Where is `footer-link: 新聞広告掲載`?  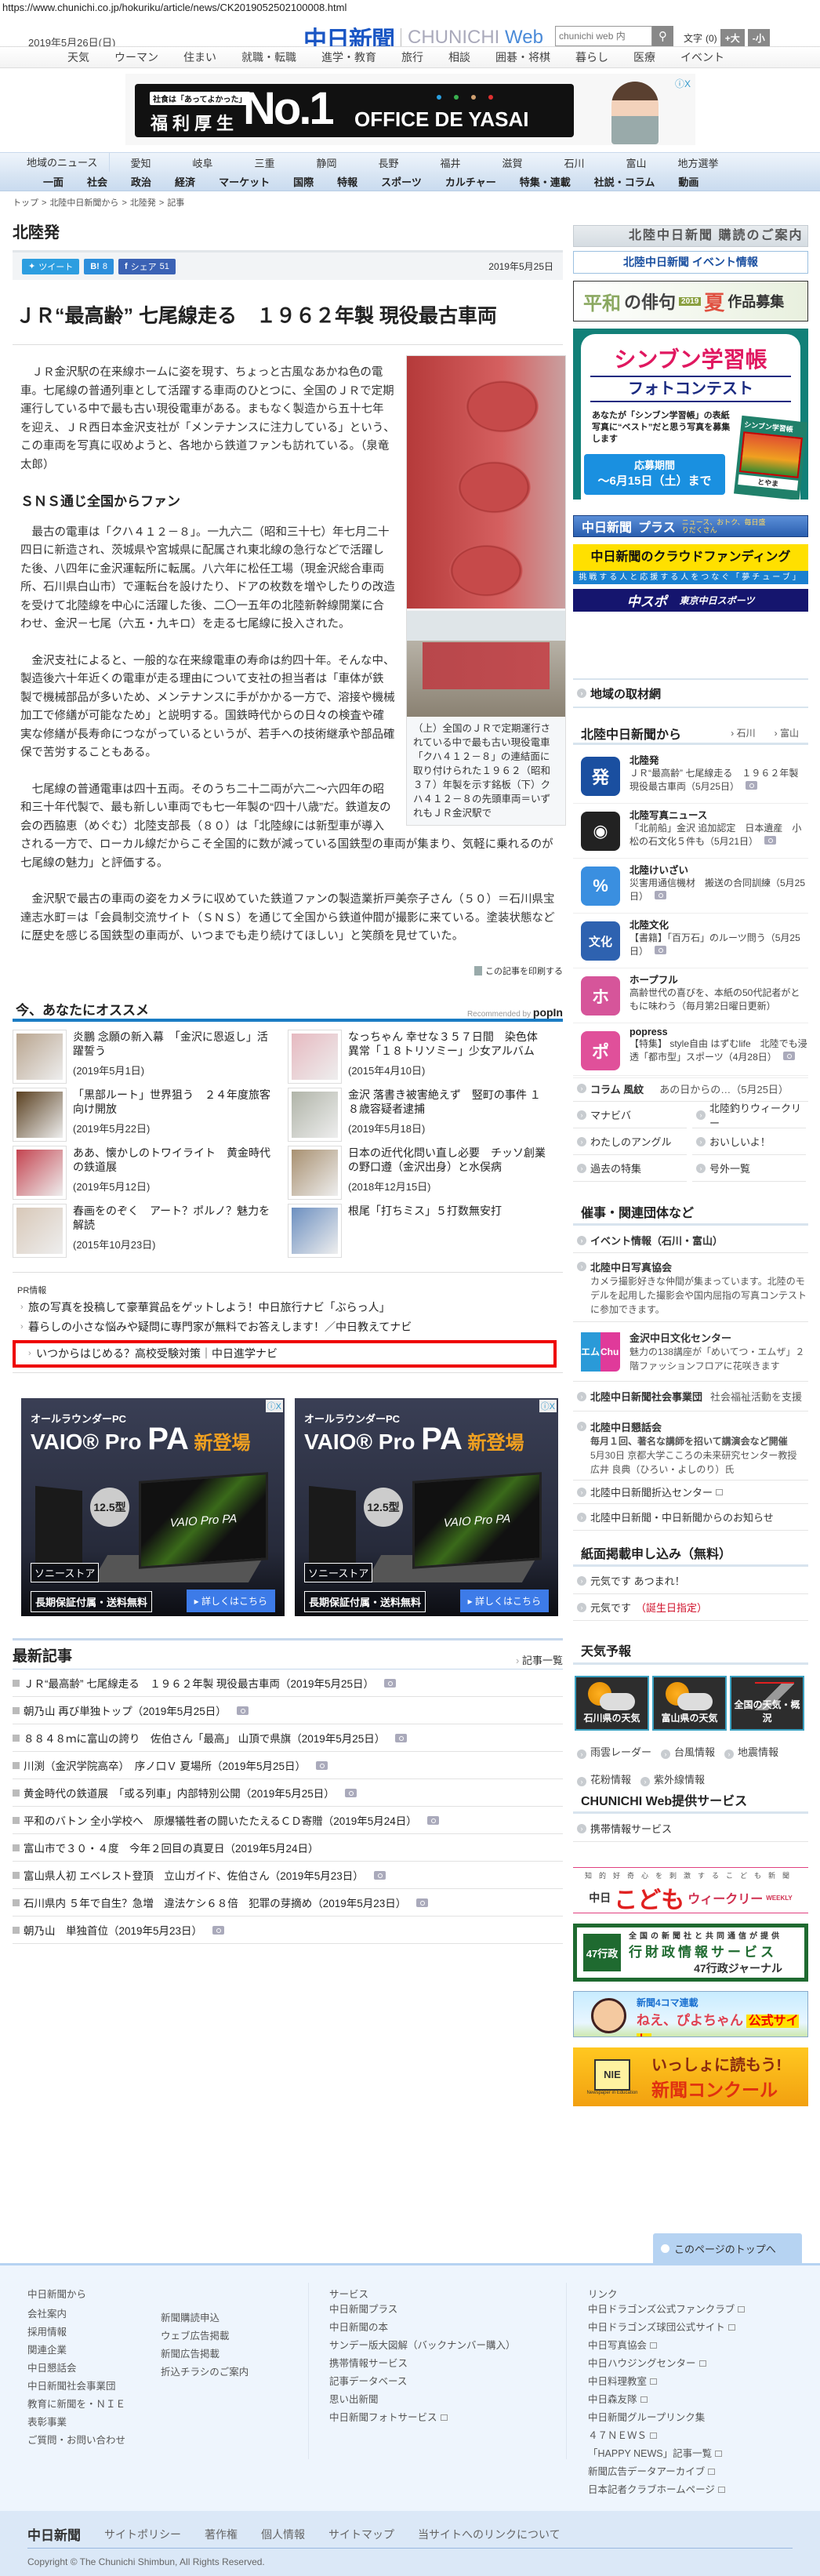
footer-link: 新聞広告掲載 is located at coordinates (205, 2354).